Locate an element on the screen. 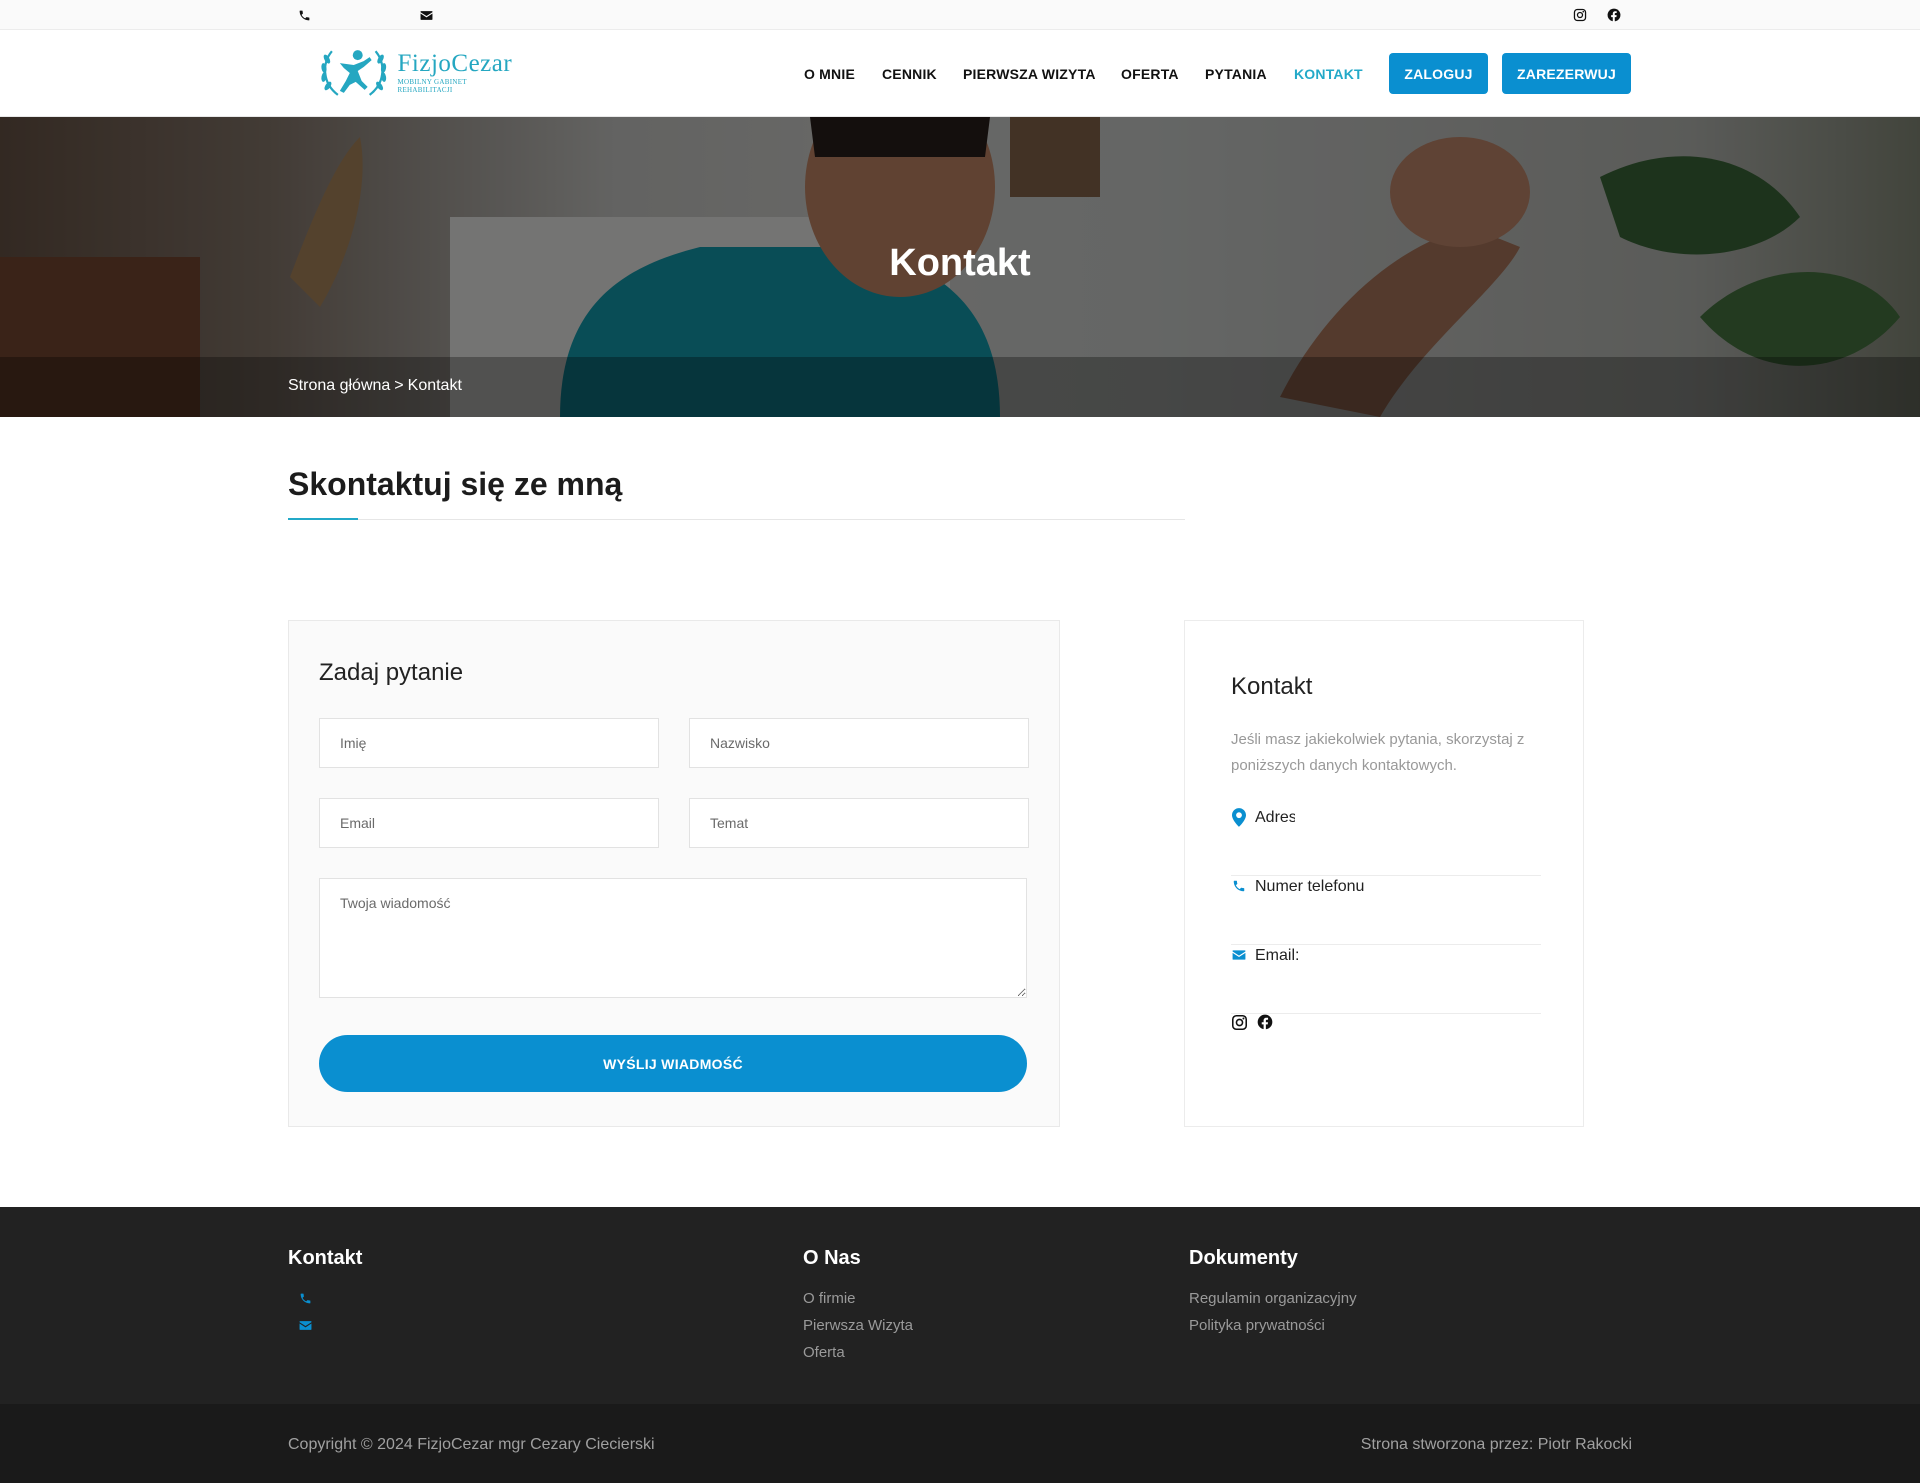  laurel-logo-icon is located at coordinates (354, 73).